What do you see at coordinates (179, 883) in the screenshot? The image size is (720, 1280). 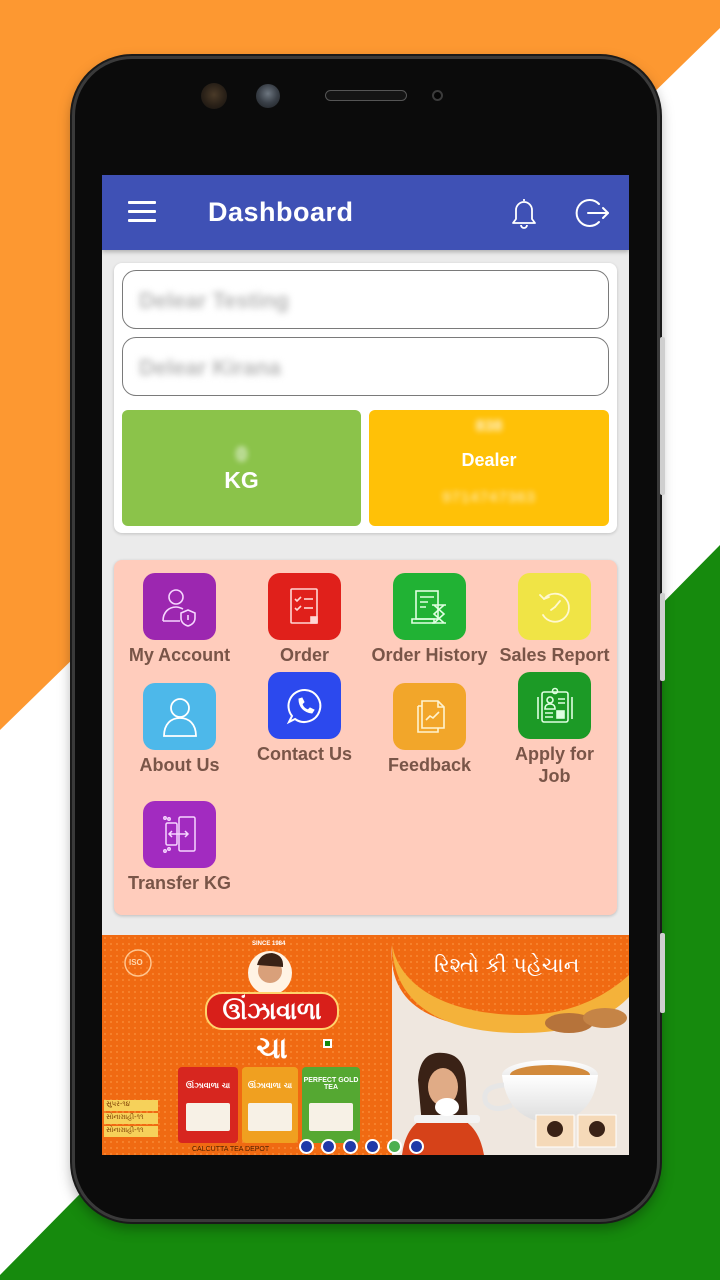 I see `menu-item-label: Transfer KG` at bounding box center [179, 883].